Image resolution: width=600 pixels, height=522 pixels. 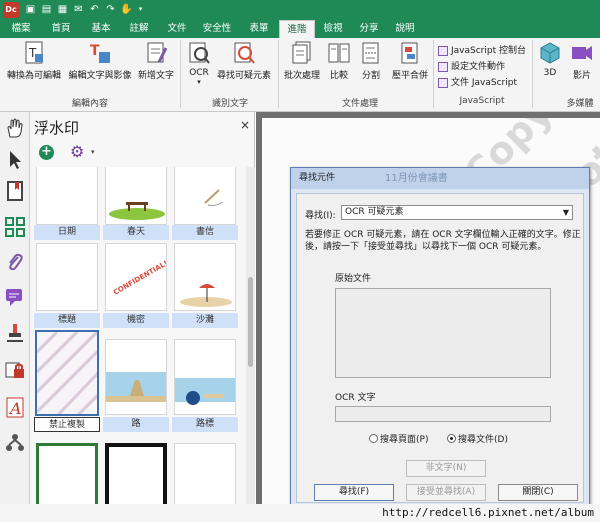 What do you see at coordinates (538, 492) in the screenshot?
I see `close-button: 關閉(C)` at bounding box center [538, 492].